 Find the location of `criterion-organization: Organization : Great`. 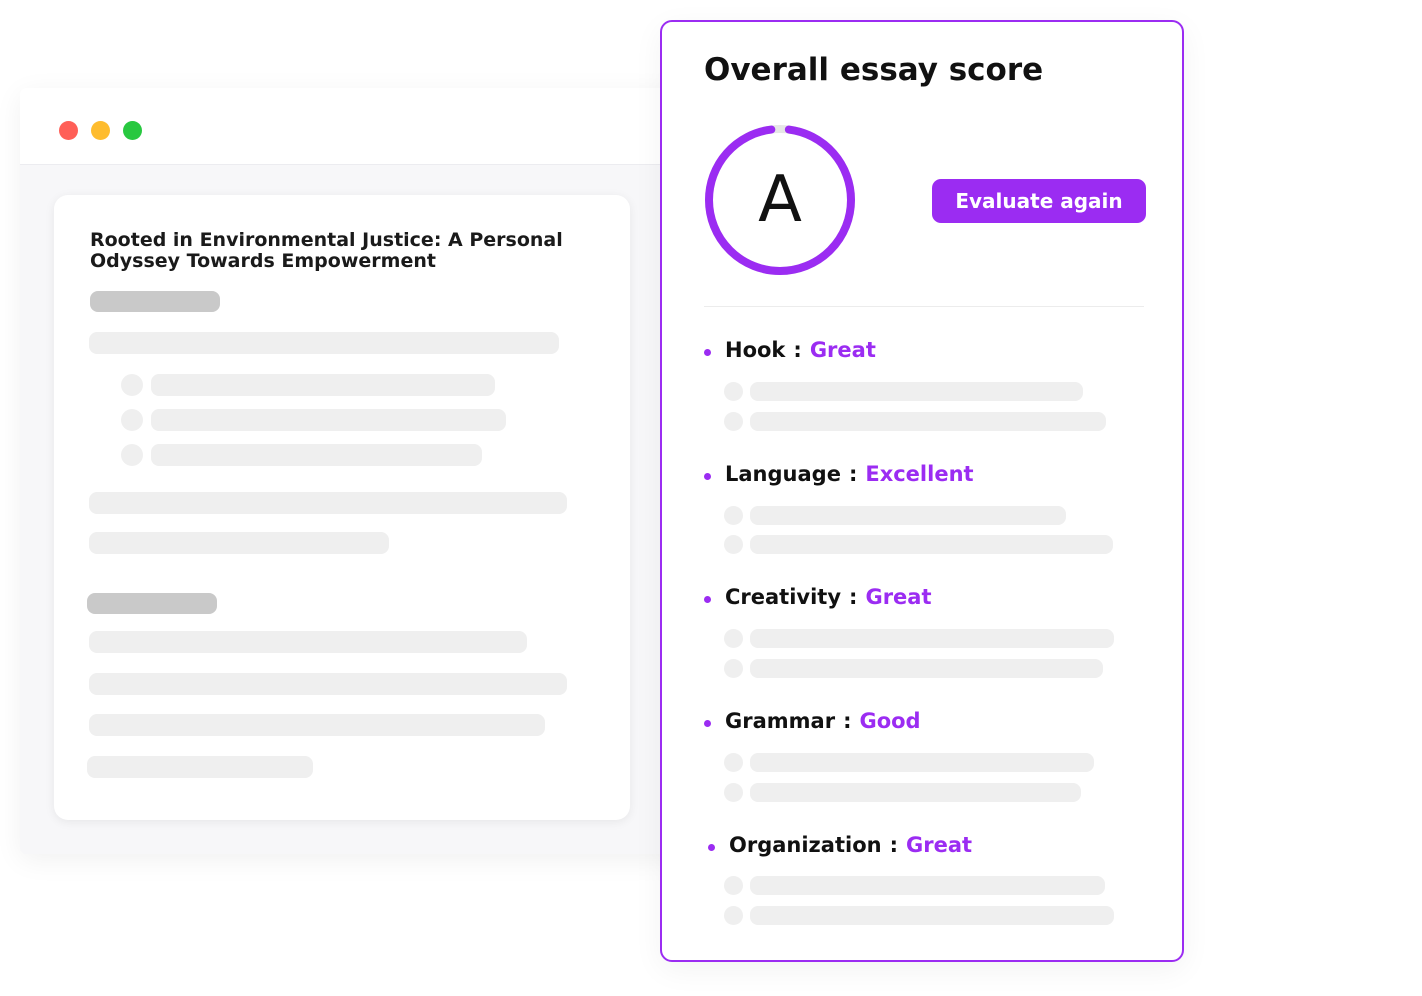

criterion-organization: Organization : Great is located at coordinates (840, 845).